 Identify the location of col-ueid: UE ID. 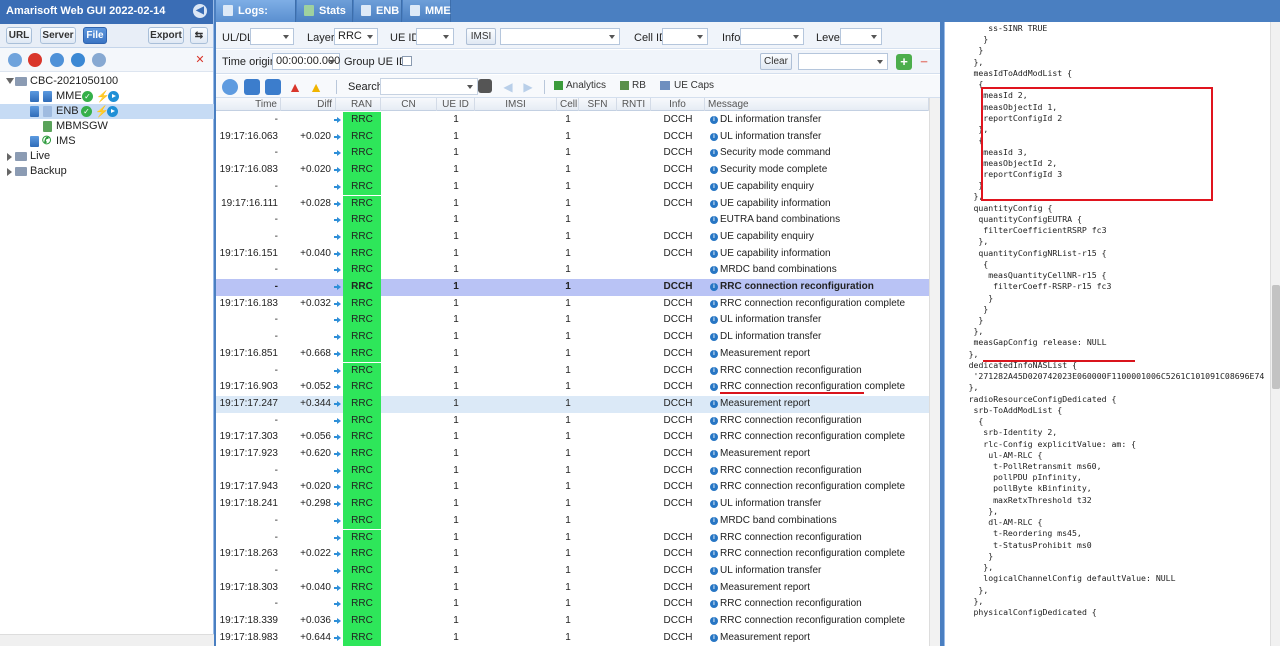
(456, 104).